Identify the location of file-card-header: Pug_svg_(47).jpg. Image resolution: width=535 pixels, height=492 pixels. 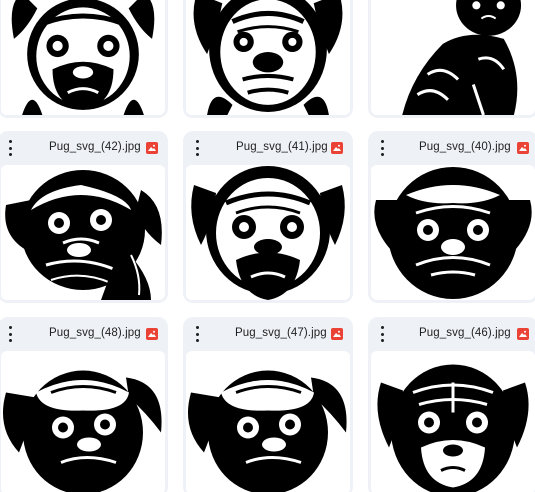
(268, 334).